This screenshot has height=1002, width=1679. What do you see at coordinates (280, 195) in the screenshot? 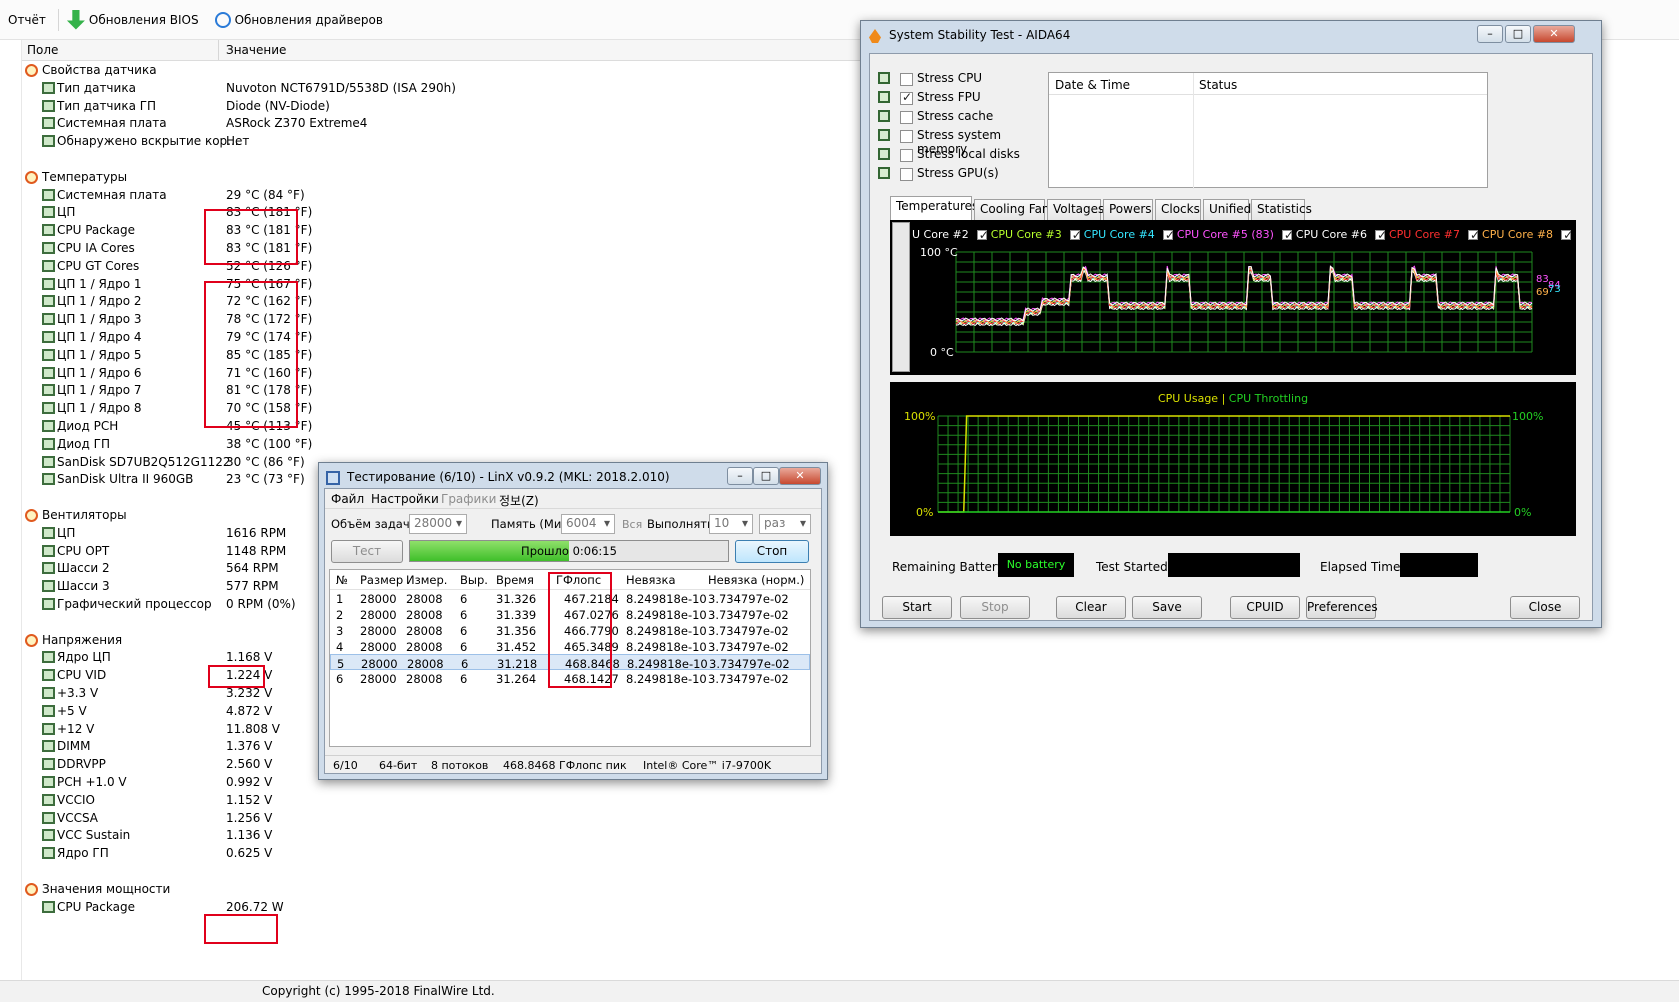
I see `sensor-row: Системная плата 29 °C (84 °F)` at bounding box center [280, 195].